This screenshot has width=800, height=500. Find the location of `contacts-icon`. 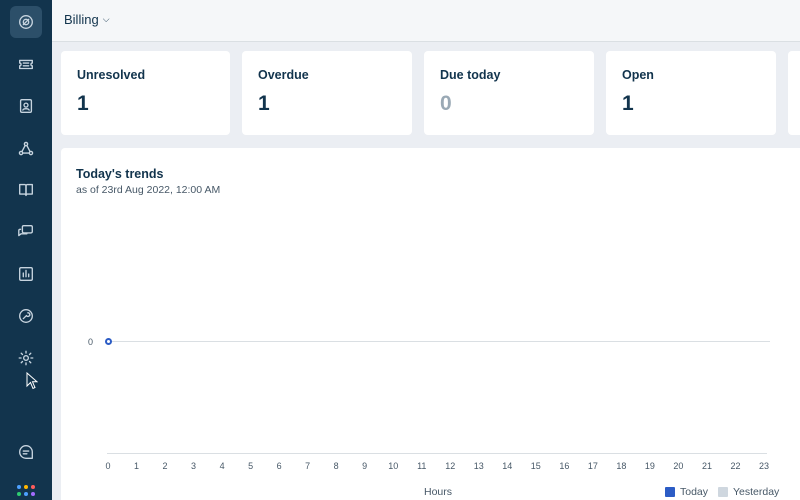

contacts-icon is located at coordinates (26, 106).